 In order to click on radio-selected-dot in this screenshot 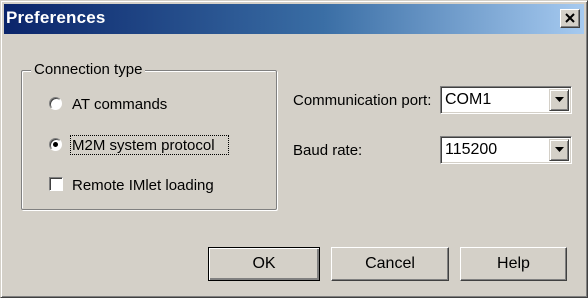, I will do `click(55, 144)`.